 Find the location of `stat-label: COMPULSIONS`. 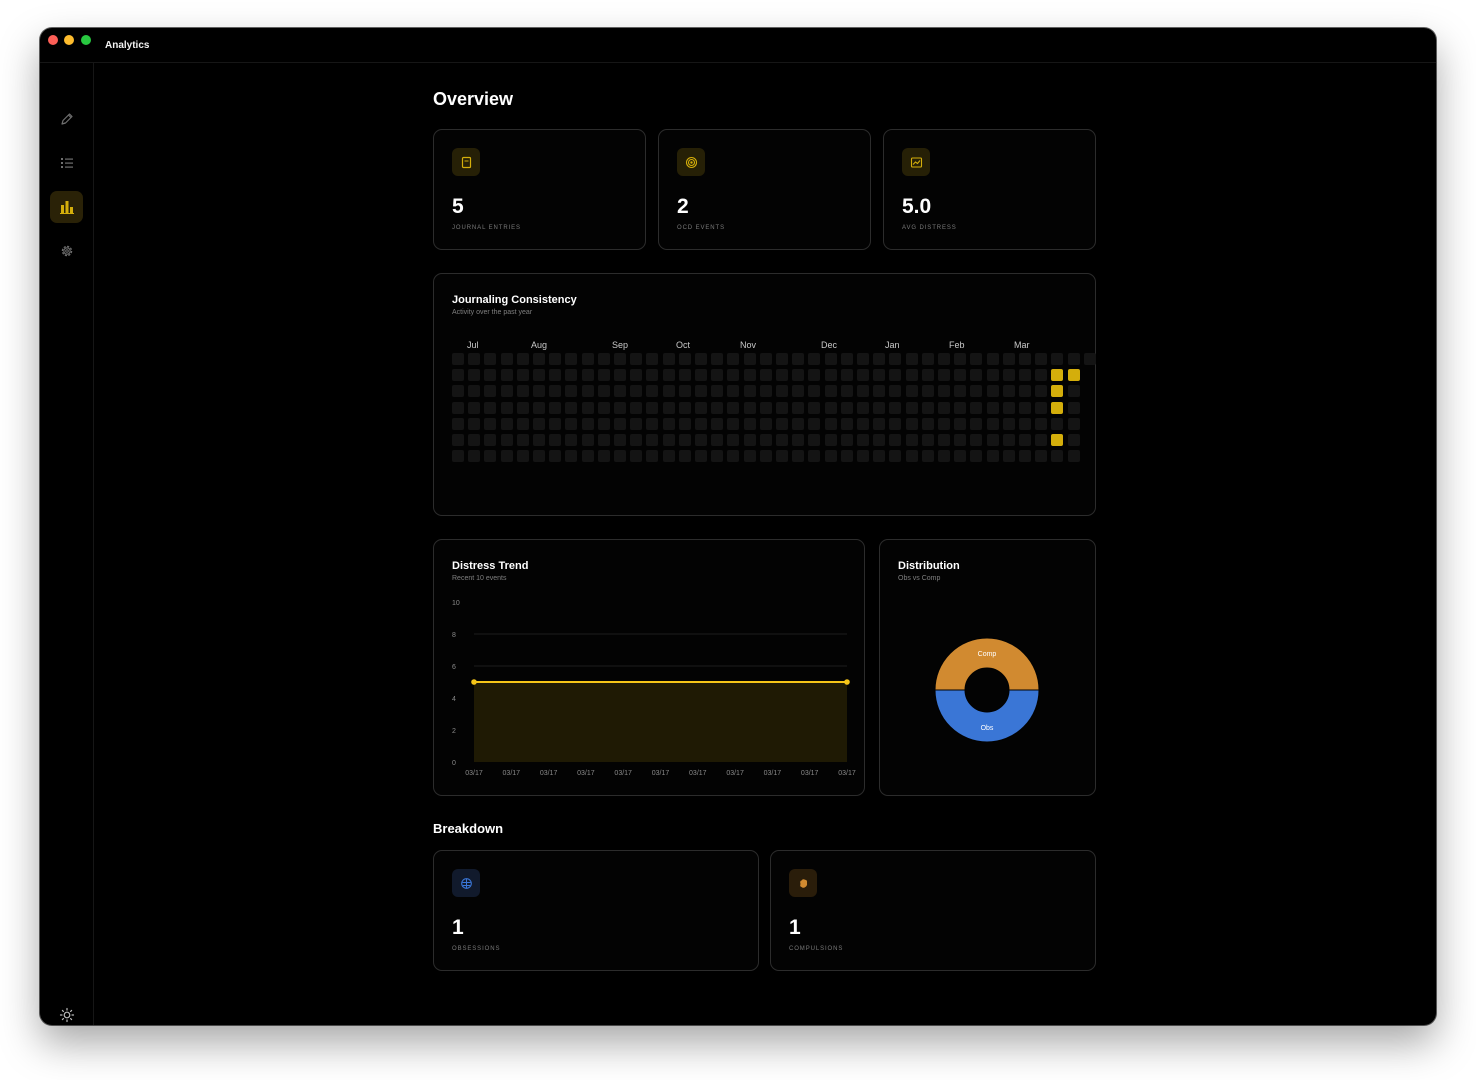

stat-label: COMPULSIONS is located at coordinates (816, 949).